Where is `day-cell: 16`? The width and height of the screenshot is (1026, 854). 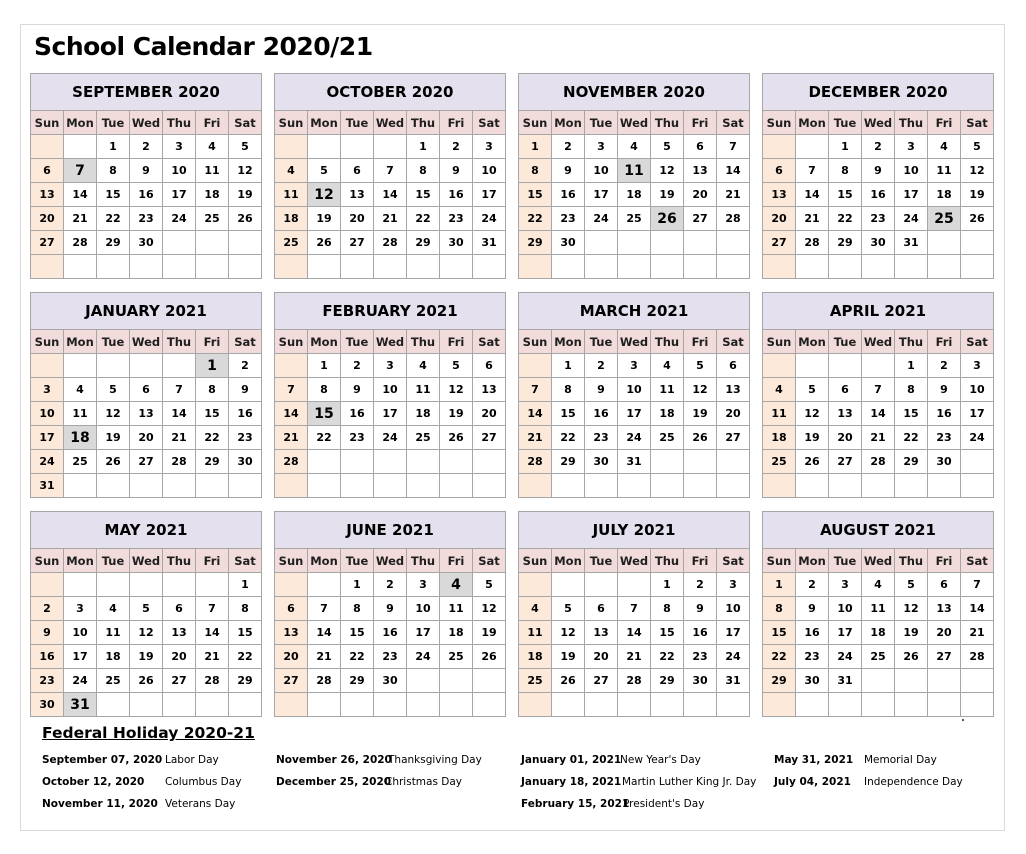 day-cell: 16 is located at coordinates (390, 632).